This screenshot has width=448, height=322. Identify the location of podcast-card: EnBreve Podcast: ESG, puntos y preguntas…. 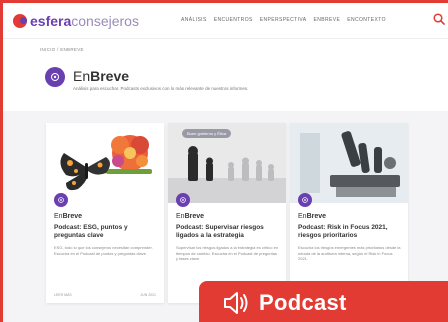
(105, 213).